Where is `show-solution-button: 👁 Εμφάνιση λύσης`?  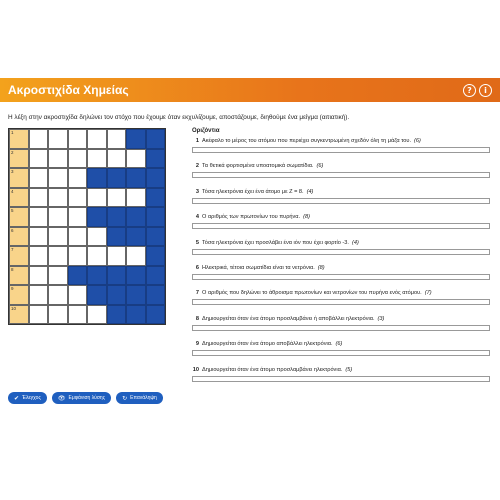
show-solution-button: 👁 Εμφάνιση λύσης is located at coordinates (81, 398).